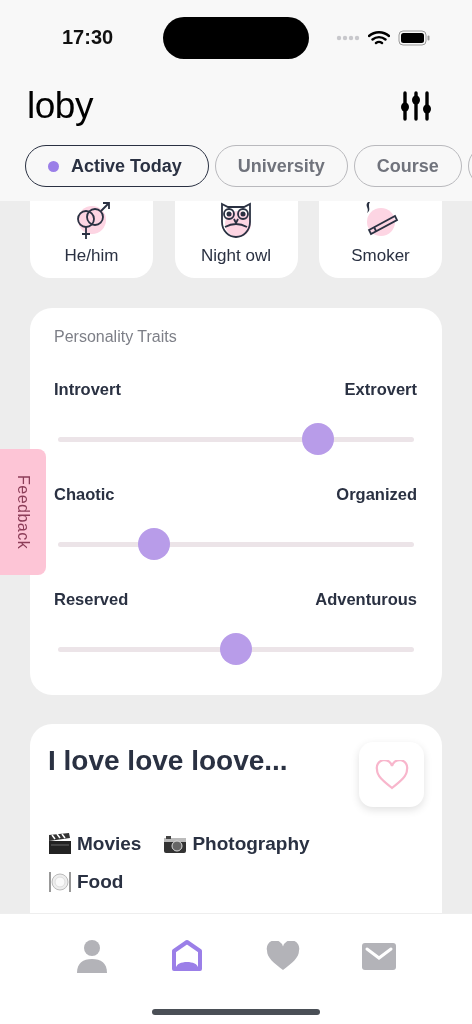 The width and height of the screenshot is (472, 1024). I want to click on filter-chip: Active Today, so click(117, 166).